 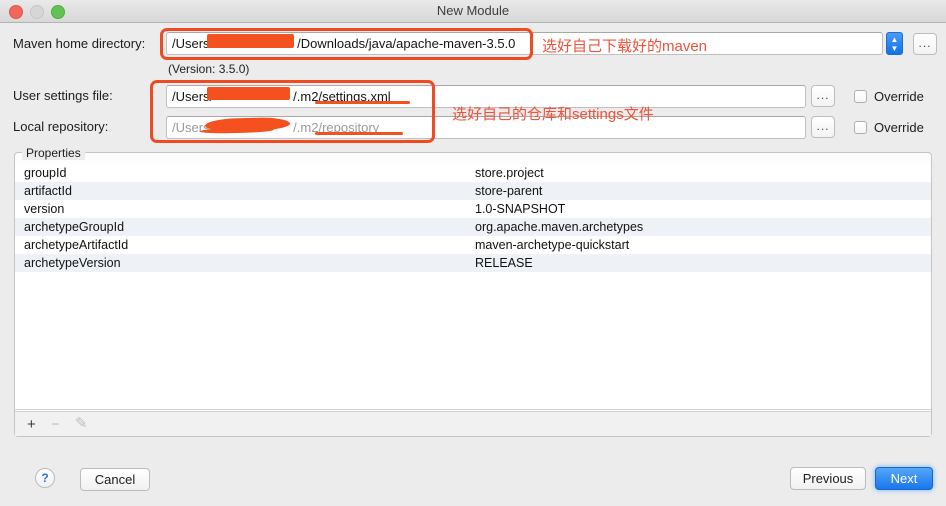 I want to click on annotation-maven-note: 选好自己下载好的maven, so click(x=625, y=46).